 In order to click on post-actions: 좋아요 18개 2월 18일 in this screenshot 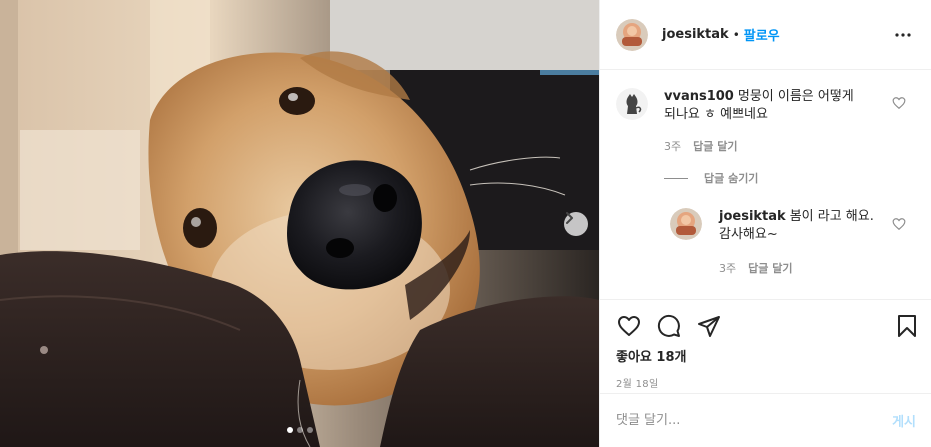, I will do `click(765, 344)`.